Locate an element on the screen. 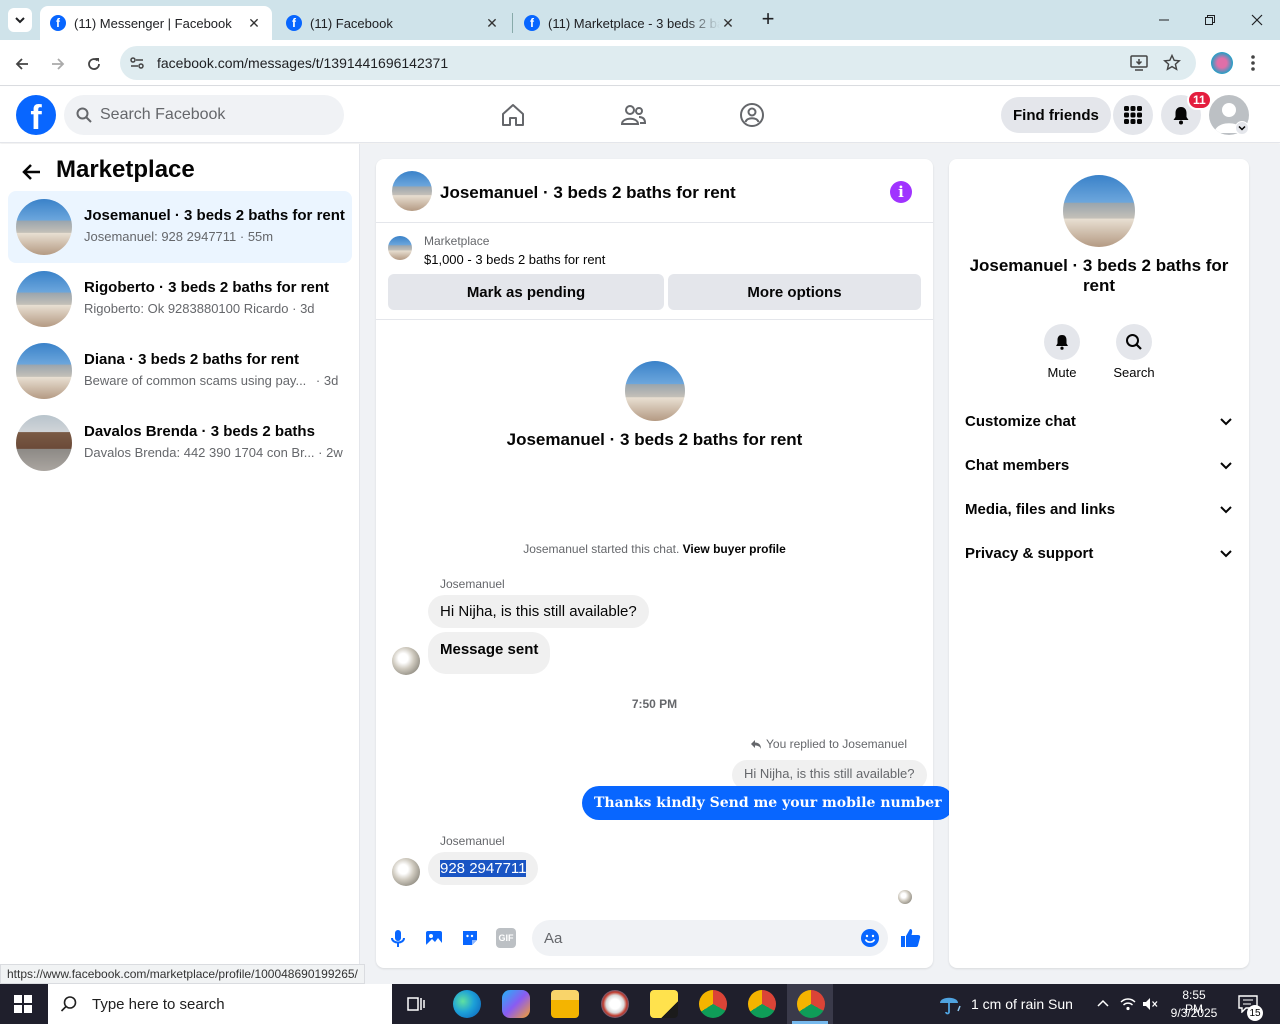 The width and height of the screenshot is (1280, 1024). more-options-button: More options is located at coordinates (794, 292).